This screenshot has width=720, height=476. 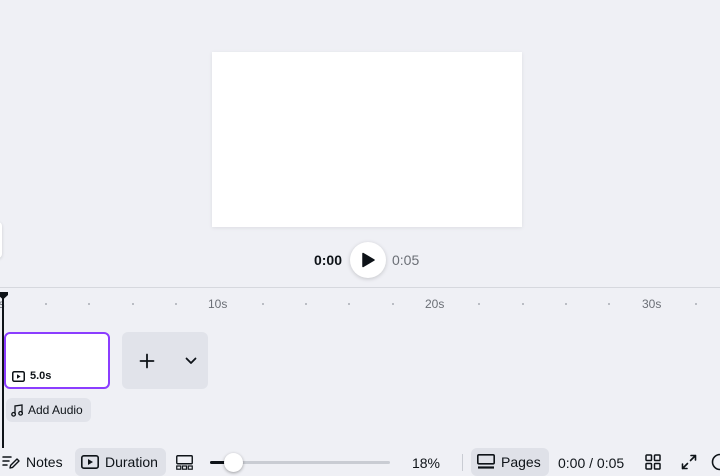 I want to click on toolbar-divider, so click(x=462, y=462).